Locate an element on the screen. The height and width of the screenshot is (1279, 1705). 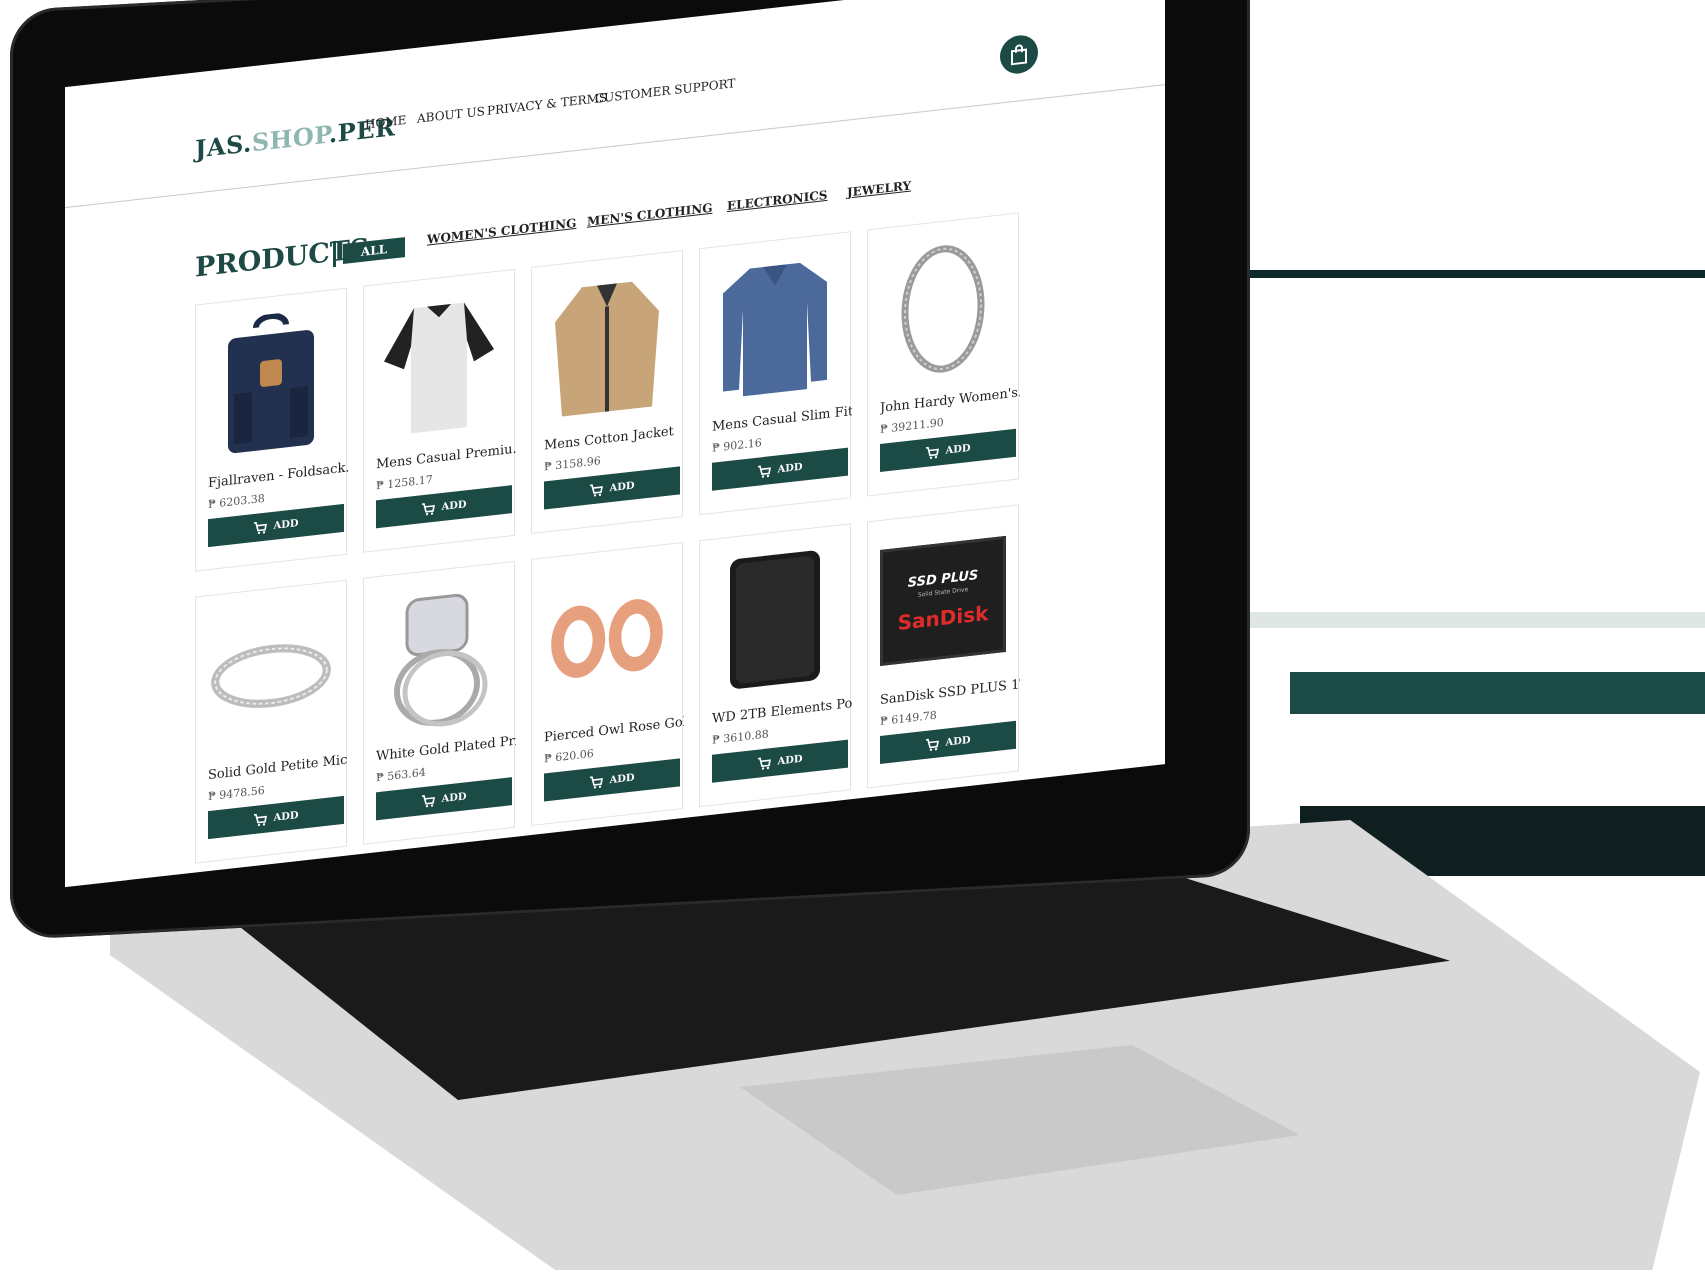
product-card: Fjallraven - Foldsack... ₱ 6203.38 ADD is located at coordinates (271, 429).